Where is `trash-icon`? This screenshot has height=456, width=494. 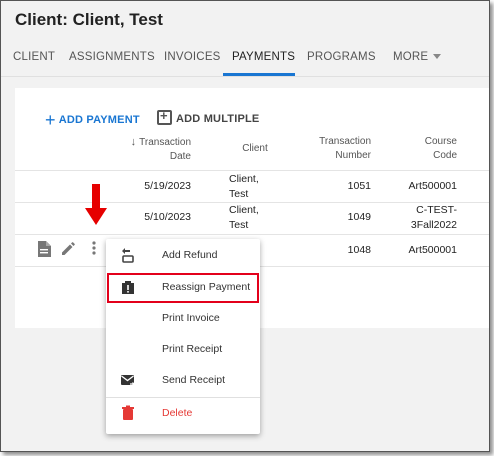 trash-icon is located at coordinates (128, 413).